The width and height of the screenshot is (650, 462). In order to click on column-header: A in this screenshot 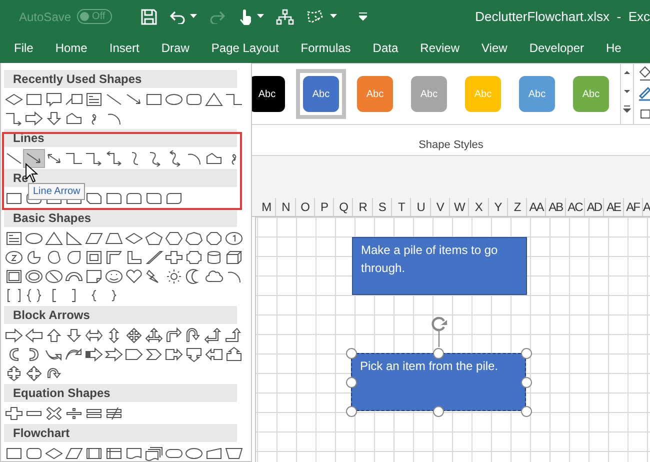, I will do `click(646, 207)`.